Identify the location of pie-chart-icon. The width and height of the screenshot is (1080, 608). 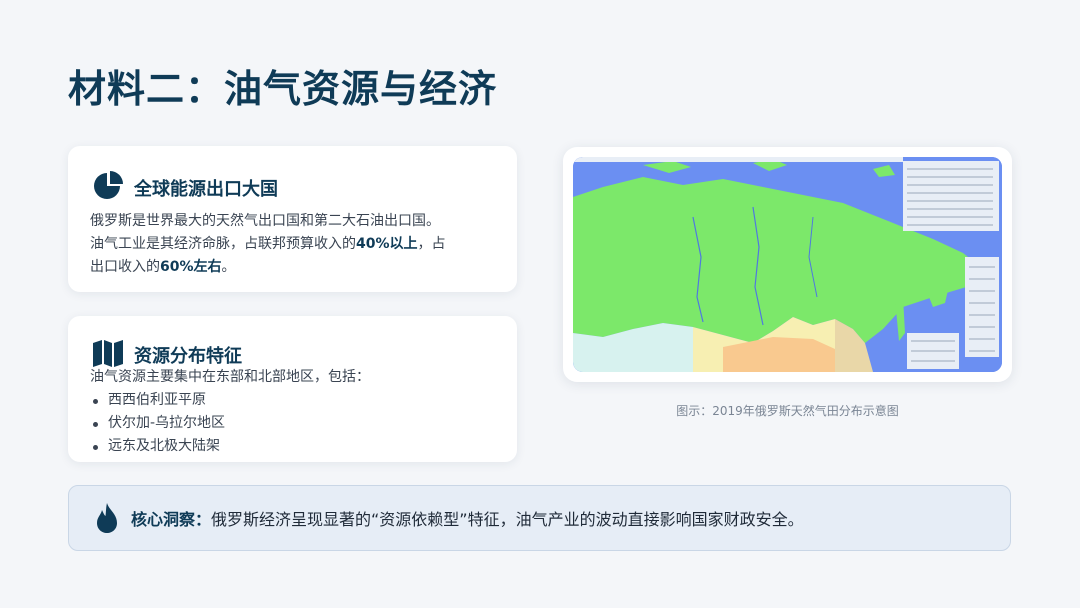
(108, 188).